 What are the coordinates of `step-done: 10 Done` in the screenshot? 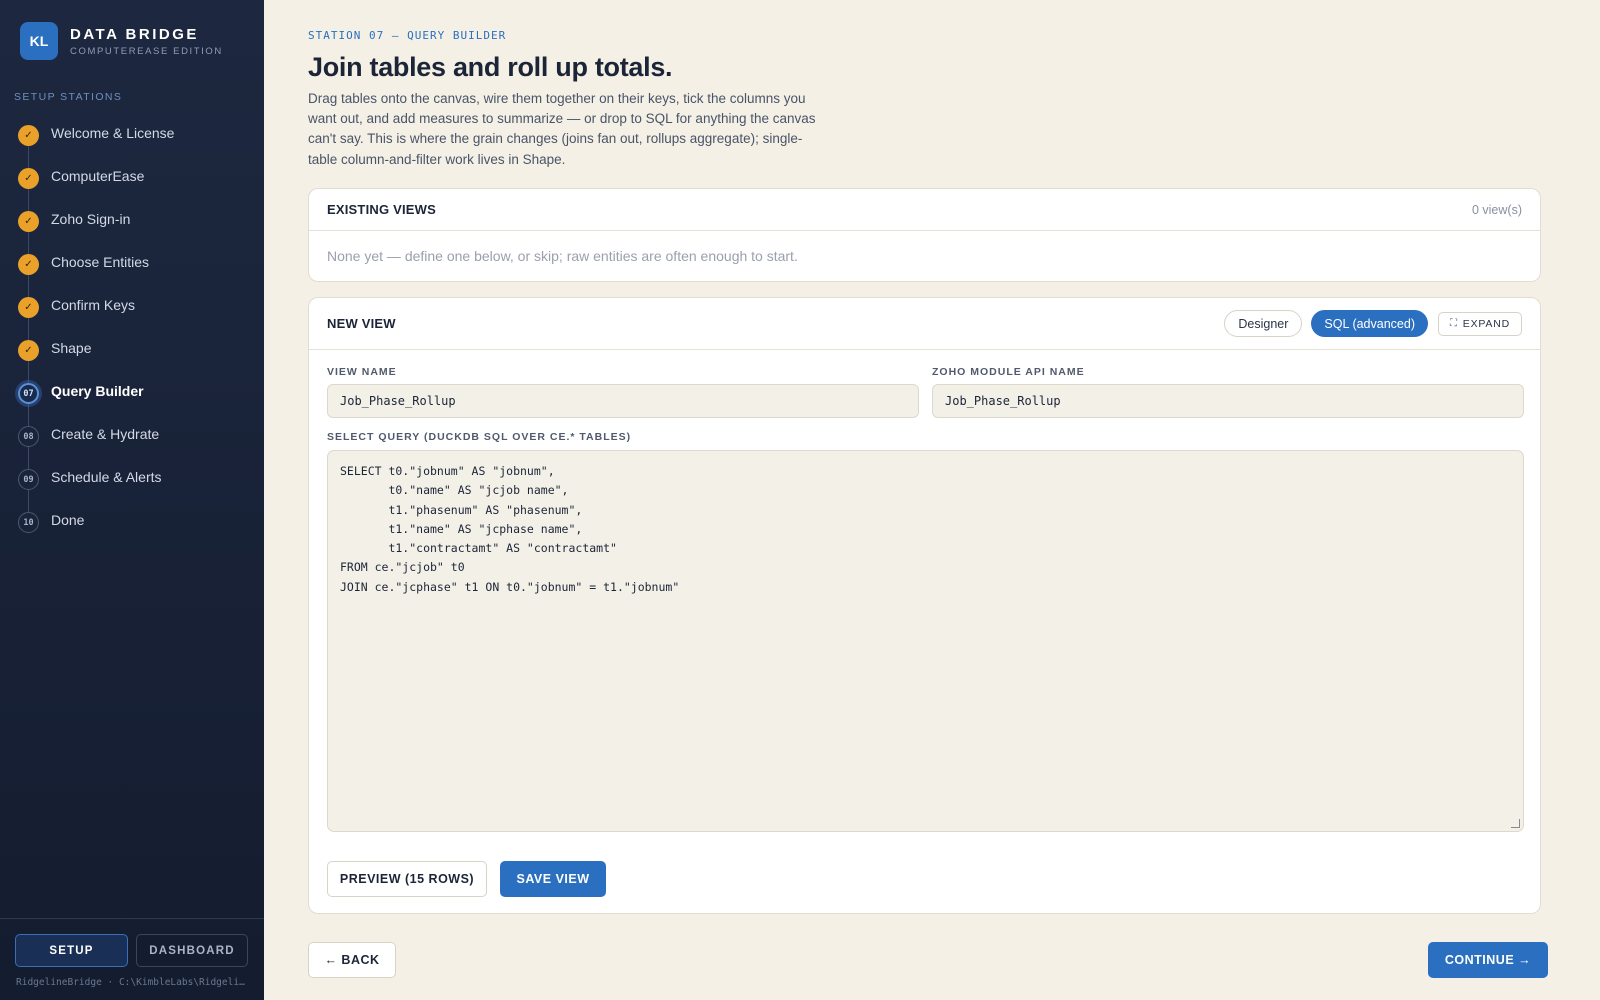 It's located at (132, 519).